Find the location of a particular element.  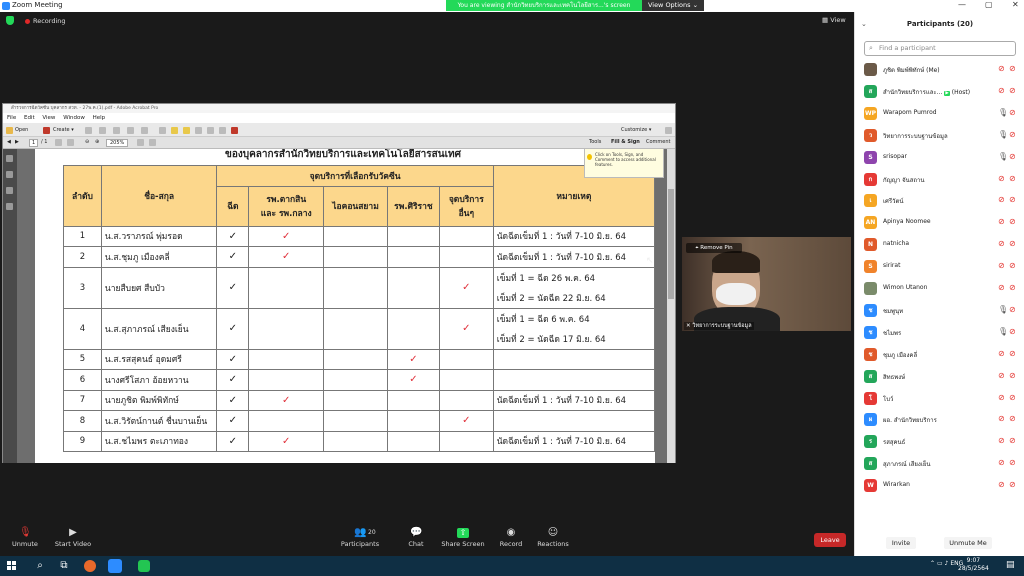

task-view-icon: ⧉ is located at coordinates (64, 566).